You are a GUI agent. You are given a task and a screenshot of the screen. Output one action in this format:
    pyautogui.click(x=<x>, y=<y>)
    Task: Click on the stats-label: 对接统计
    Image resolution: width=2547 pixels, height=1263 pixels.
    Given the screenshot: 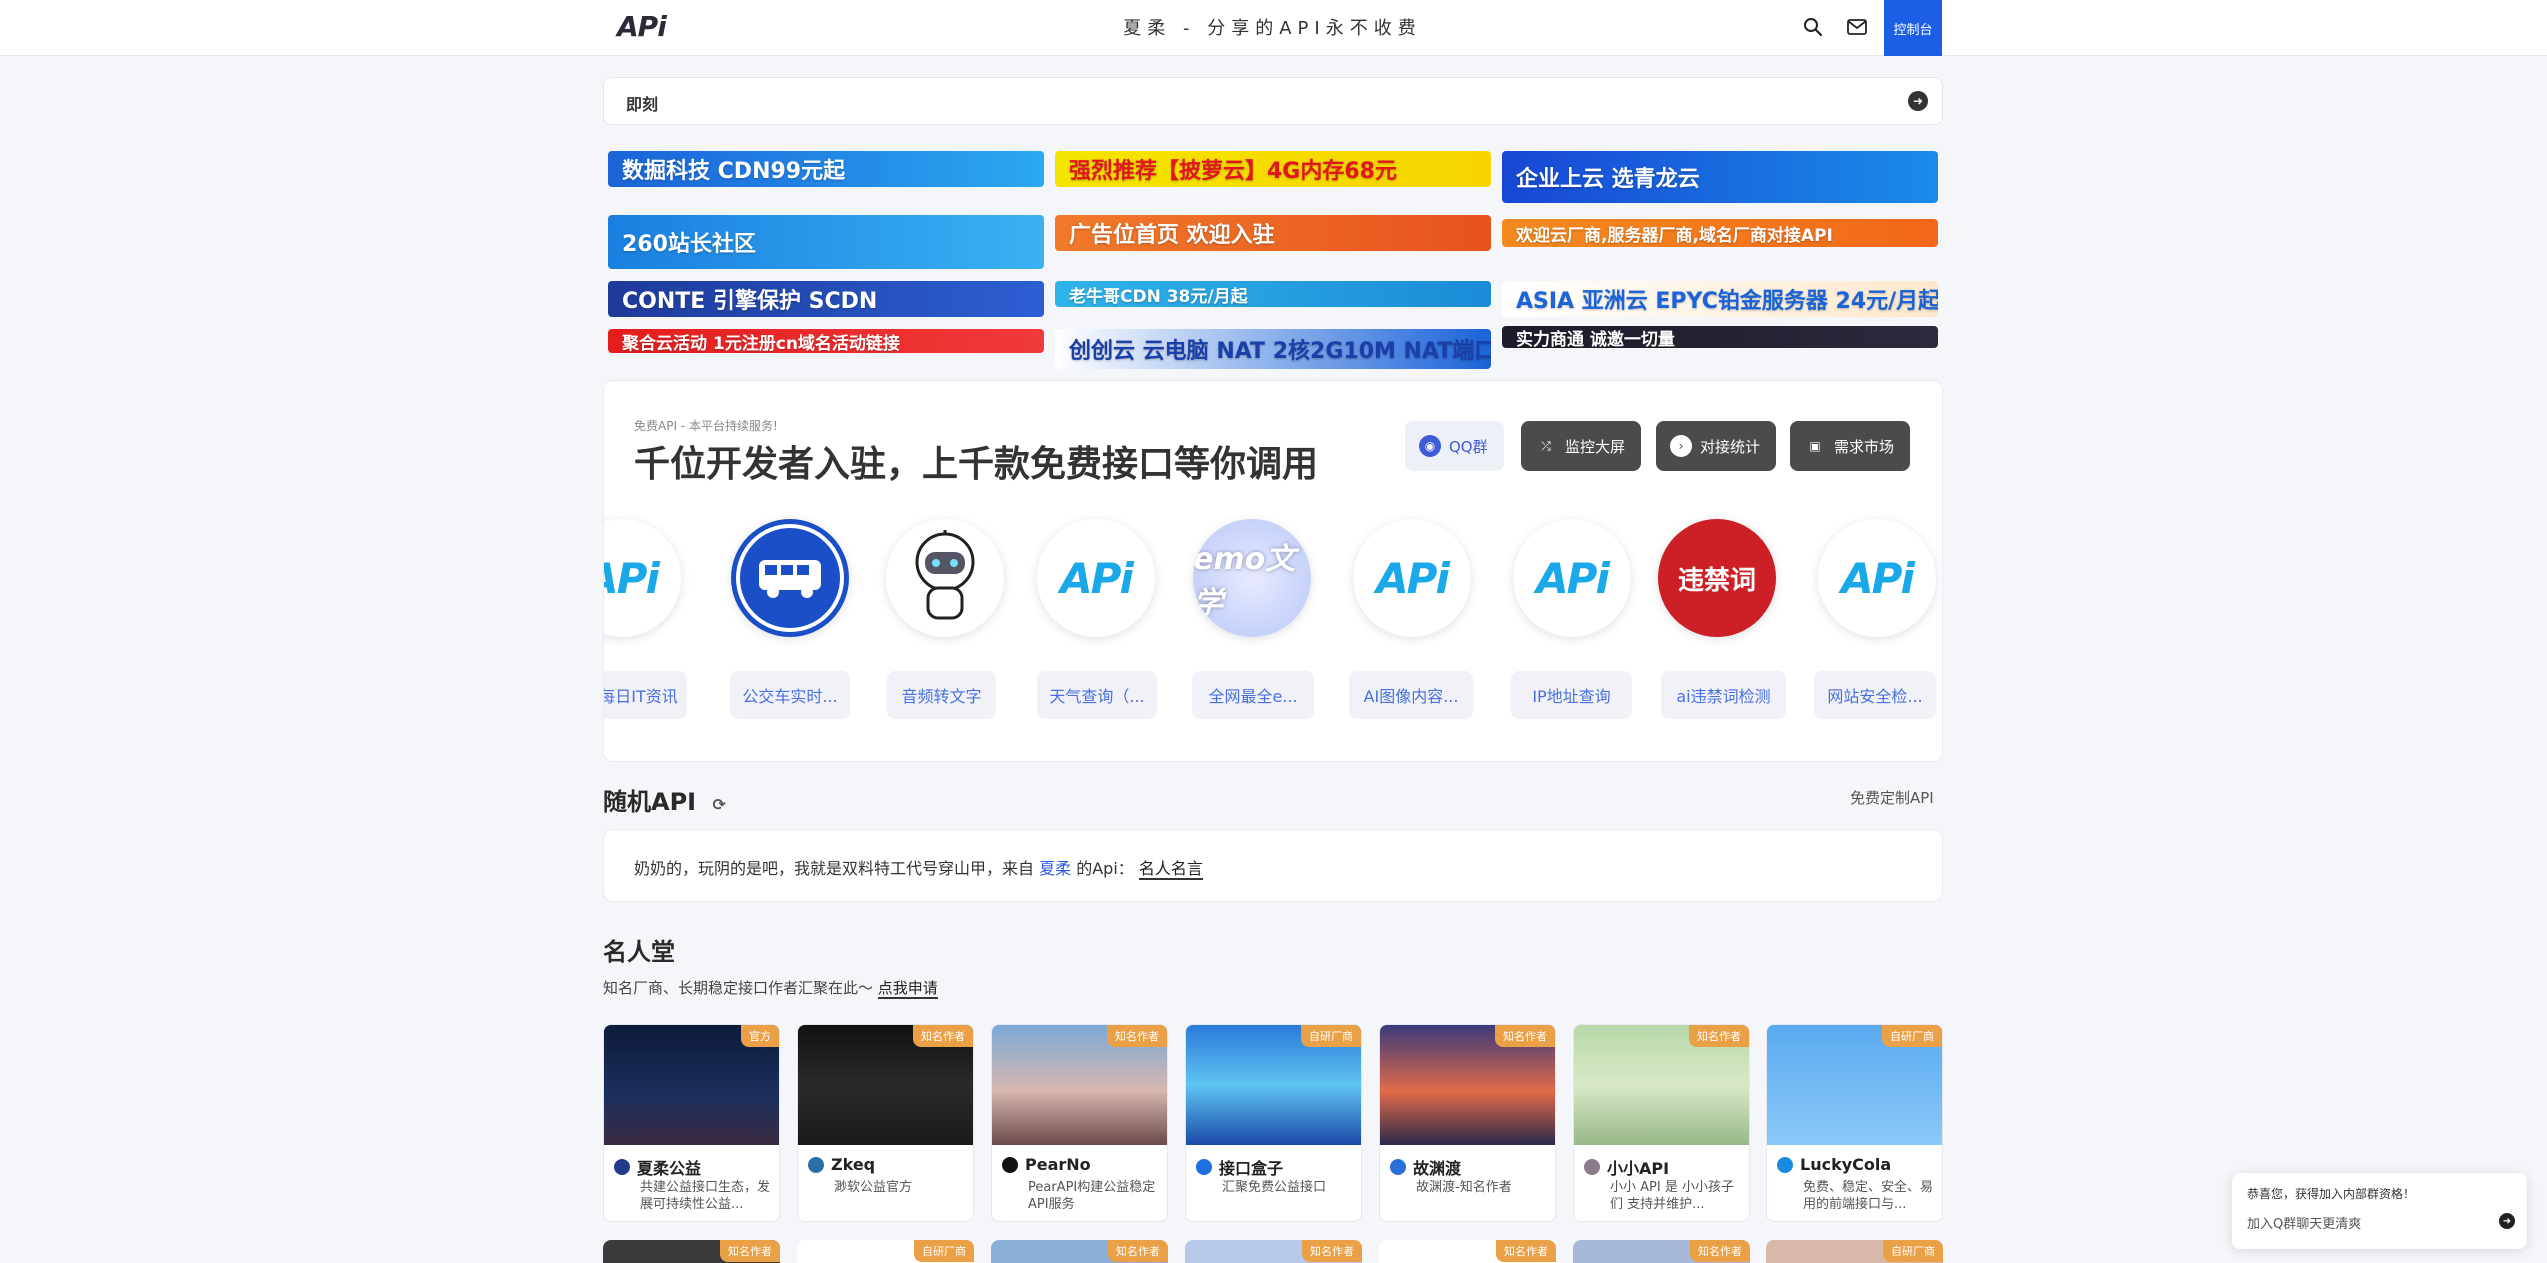 What is the action you would take?
    pyautogui.click(x=1730, y=446)
    